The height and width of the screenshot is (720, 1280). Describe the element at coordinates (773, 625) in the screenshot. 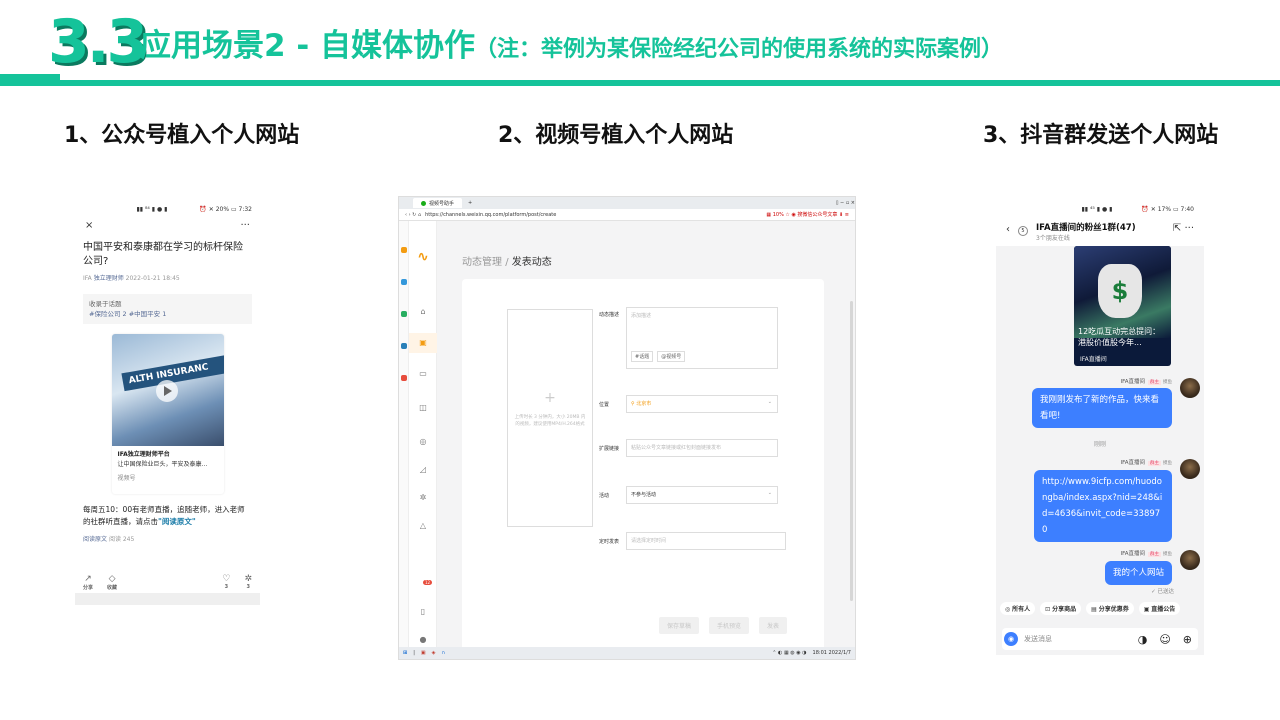

I see `publish-button: 发表` at that location.